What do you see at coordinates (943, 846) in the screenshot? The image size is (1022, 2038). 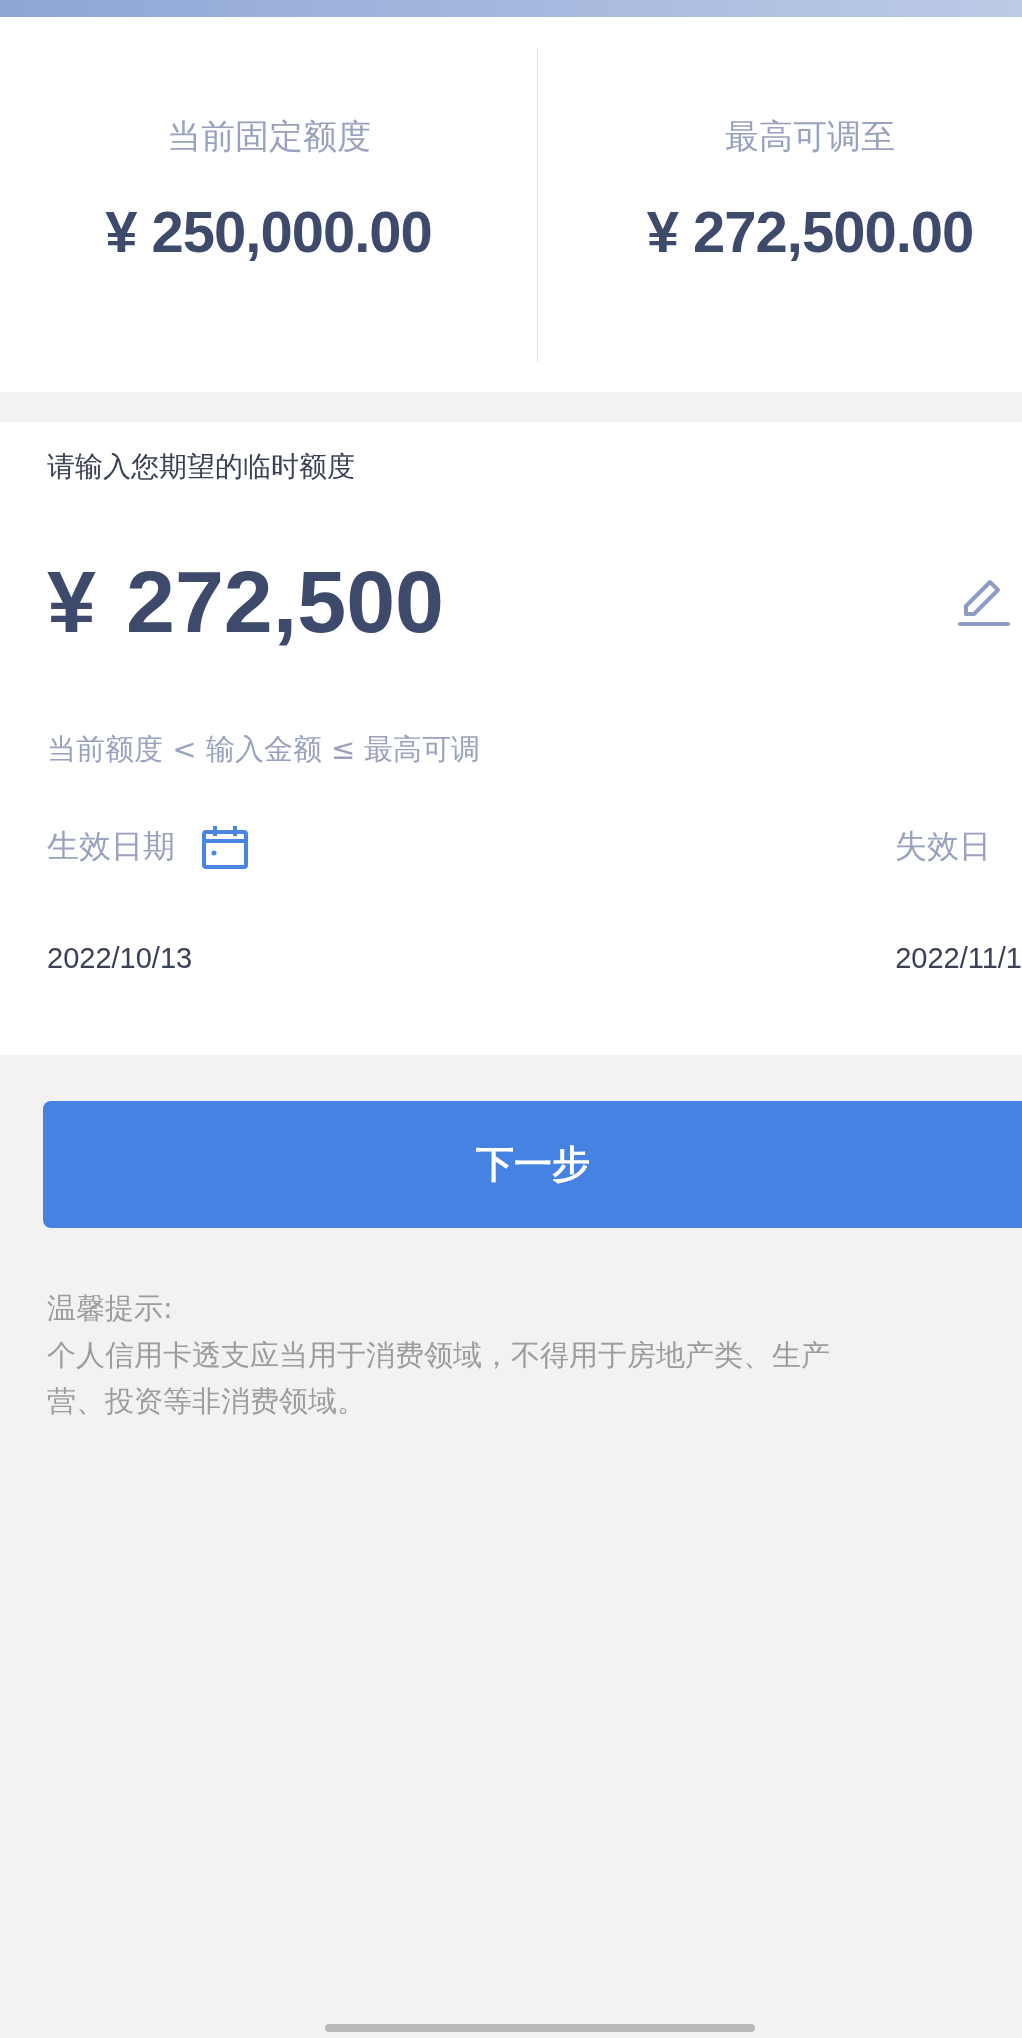 I see `date-label: 失效日` at bounding box center [943, 846].